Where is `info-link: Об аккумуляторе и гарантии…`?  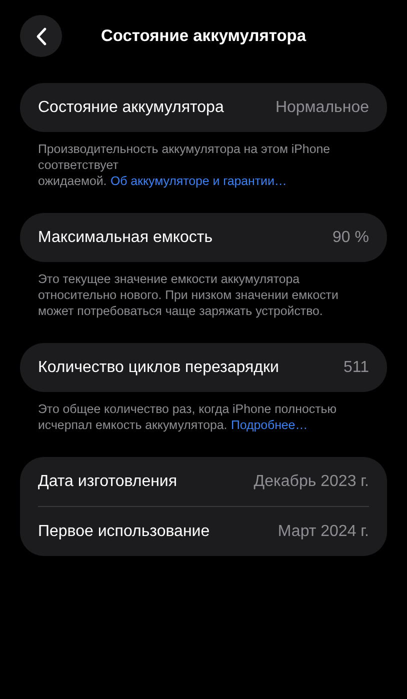 info-link: Об аккумуляторе и гарантии… is located at coordinates (198, 181).